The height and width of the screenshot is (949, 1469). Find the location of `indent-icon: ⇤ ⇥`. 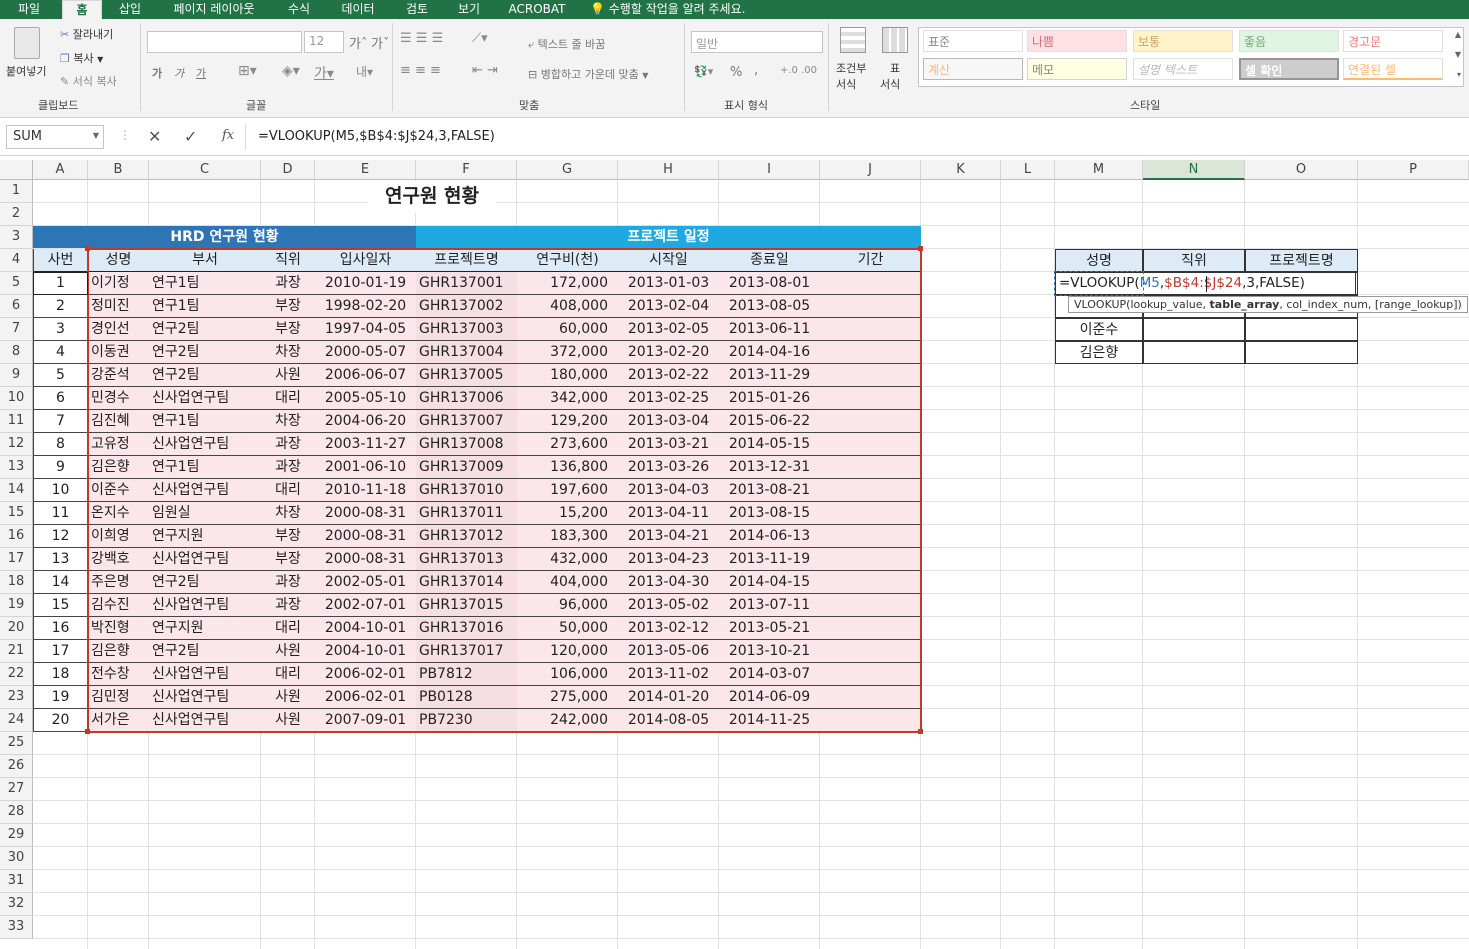

indent-icon: ⇤ ⇥ is located at coordinates (485, 70).